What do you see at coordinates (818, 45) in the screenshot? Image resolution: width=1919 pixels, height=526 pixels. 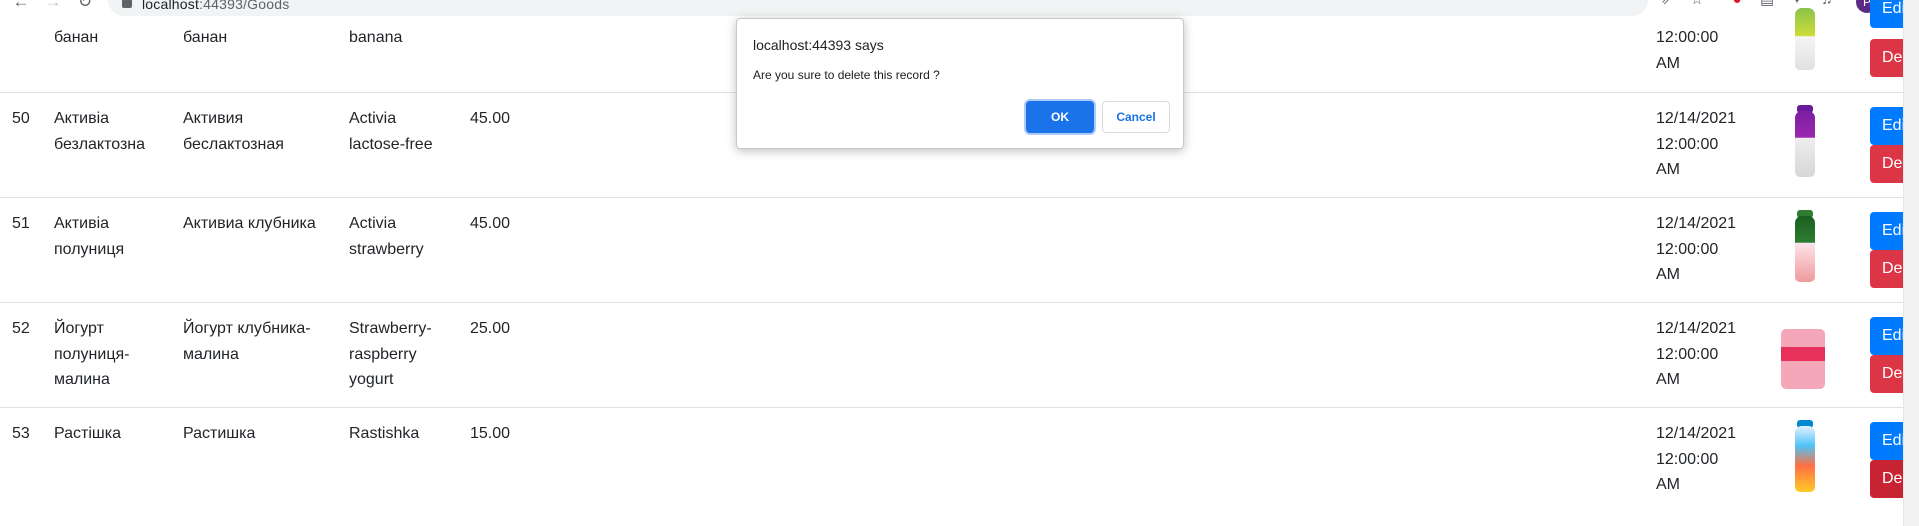 I see `dialog-title: localhost:44393 says` at bounding box center [818, 45].